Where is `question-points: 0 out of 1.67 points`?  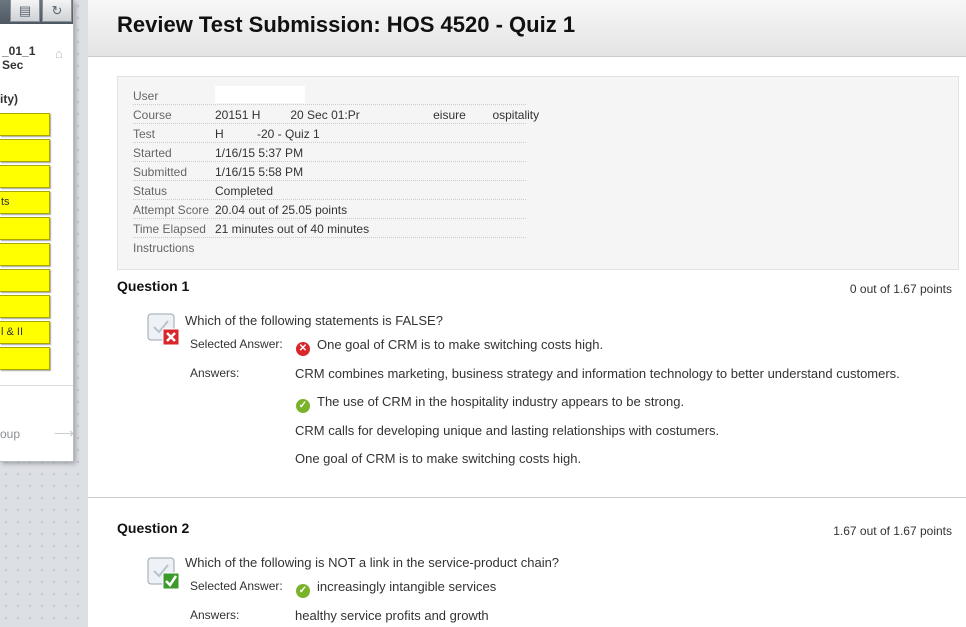 question-points: 0 out of 1.67 points is located at coordinates (900, 289).